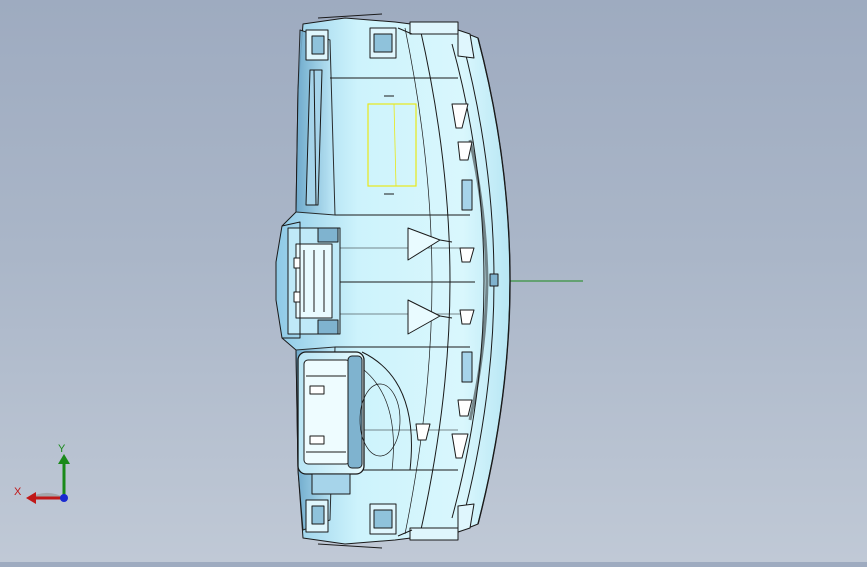 The image size is (867, 567). What do you see at coordinates (318, 515) in the screenshot?
I see `left-lower-bracket-inner` at bounding box center [318, 515].